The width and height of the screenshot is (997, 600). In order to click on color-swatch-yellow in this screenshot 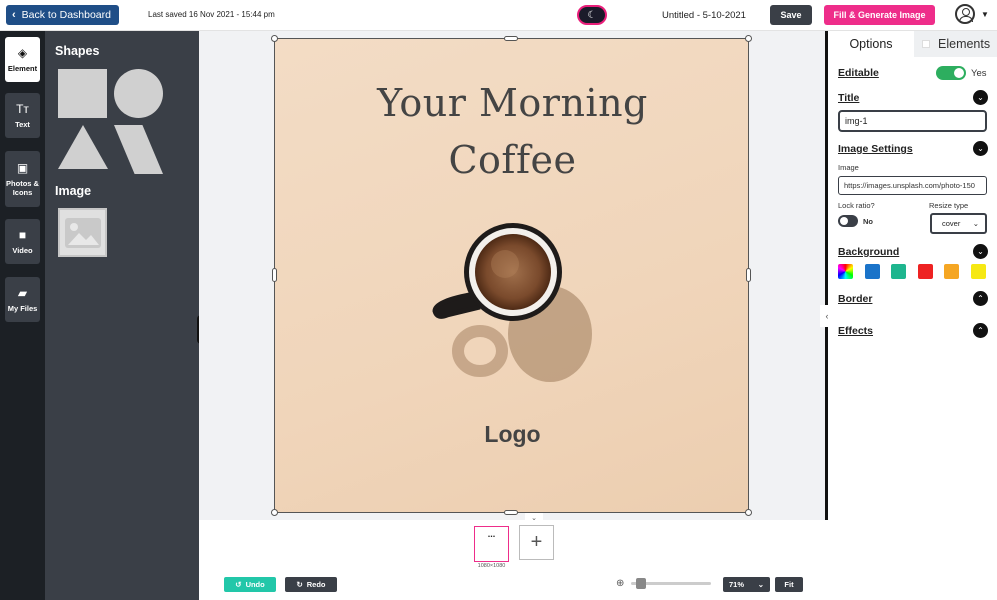, I will do `click(978, 271)`.